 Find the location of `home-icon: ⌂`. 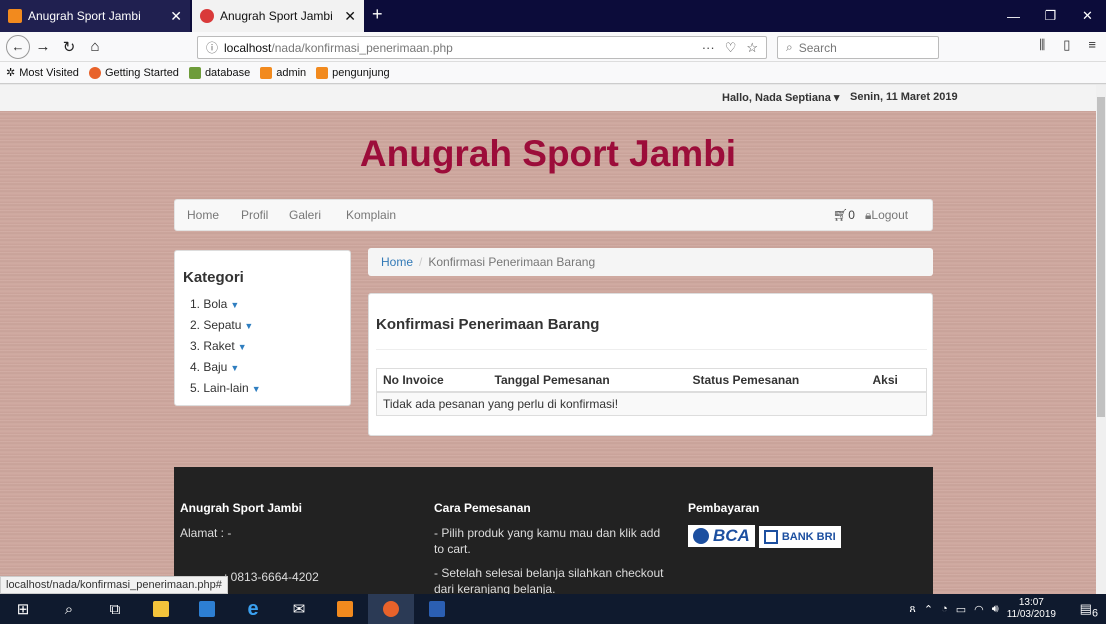

home-icon: ⌂ is located at coordinates (95, 47).